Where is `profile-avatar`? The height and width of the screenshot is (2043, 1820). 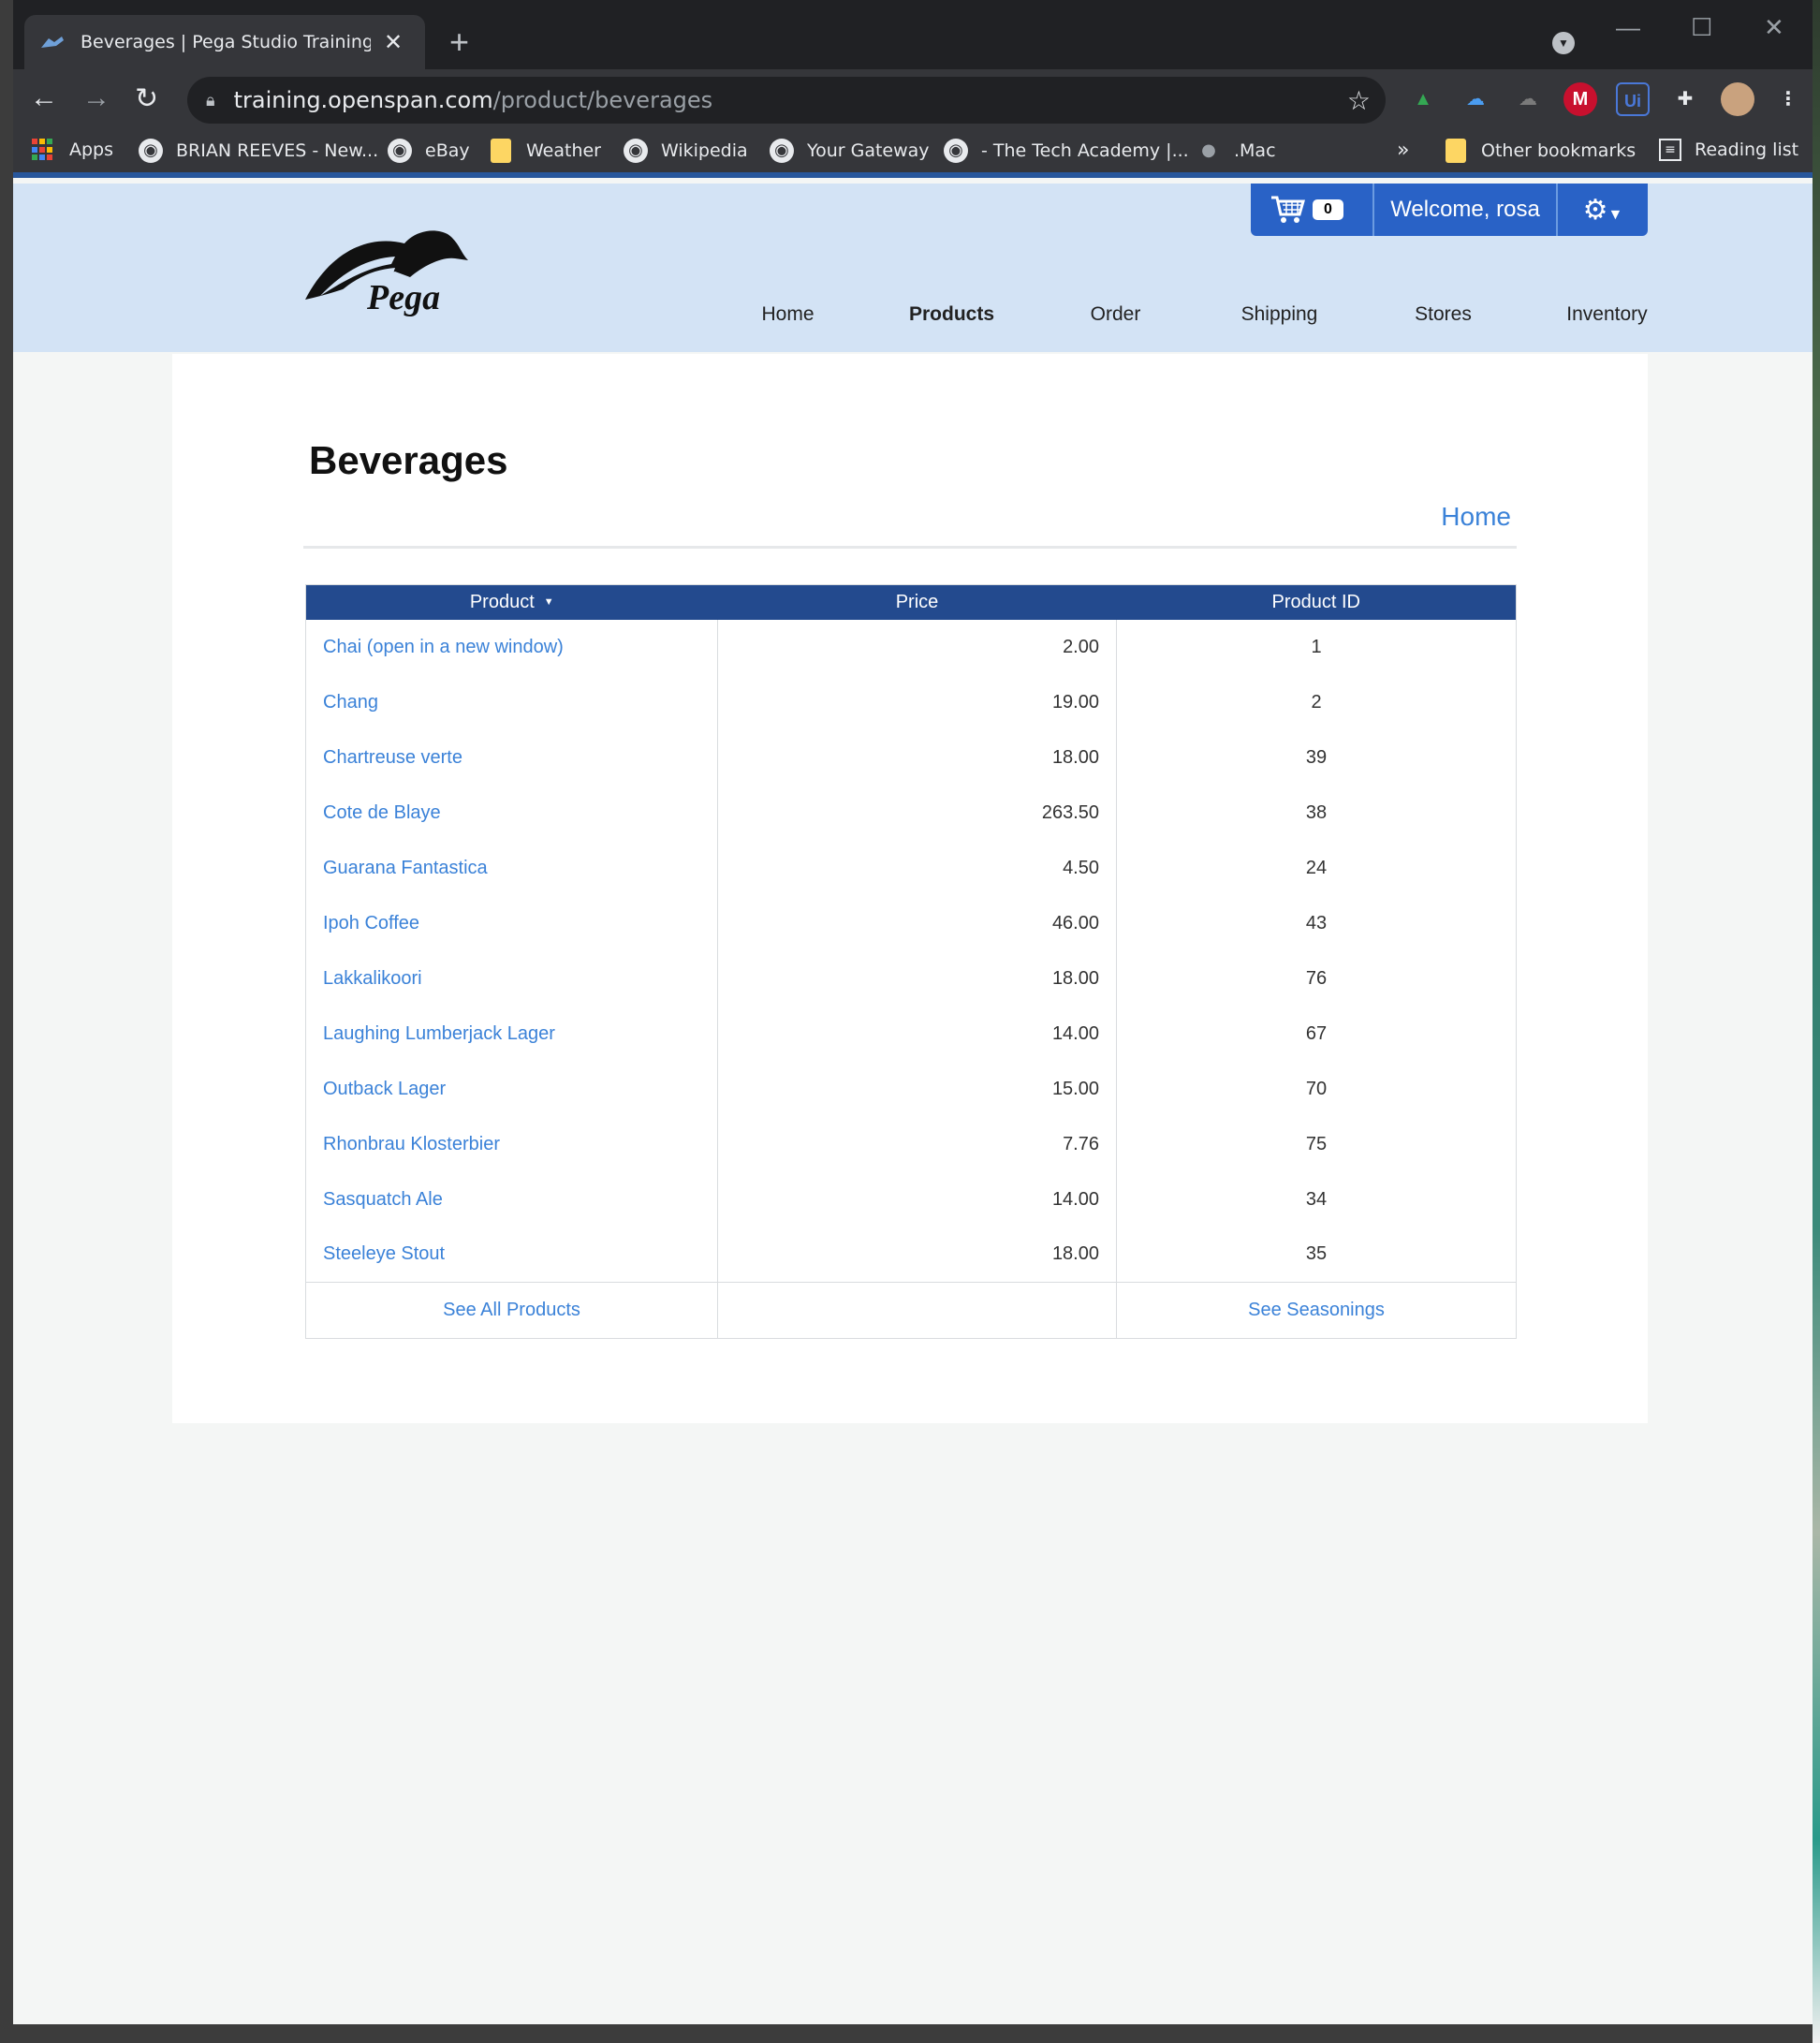
profile-avatar is located at coordinates (1737, 99).